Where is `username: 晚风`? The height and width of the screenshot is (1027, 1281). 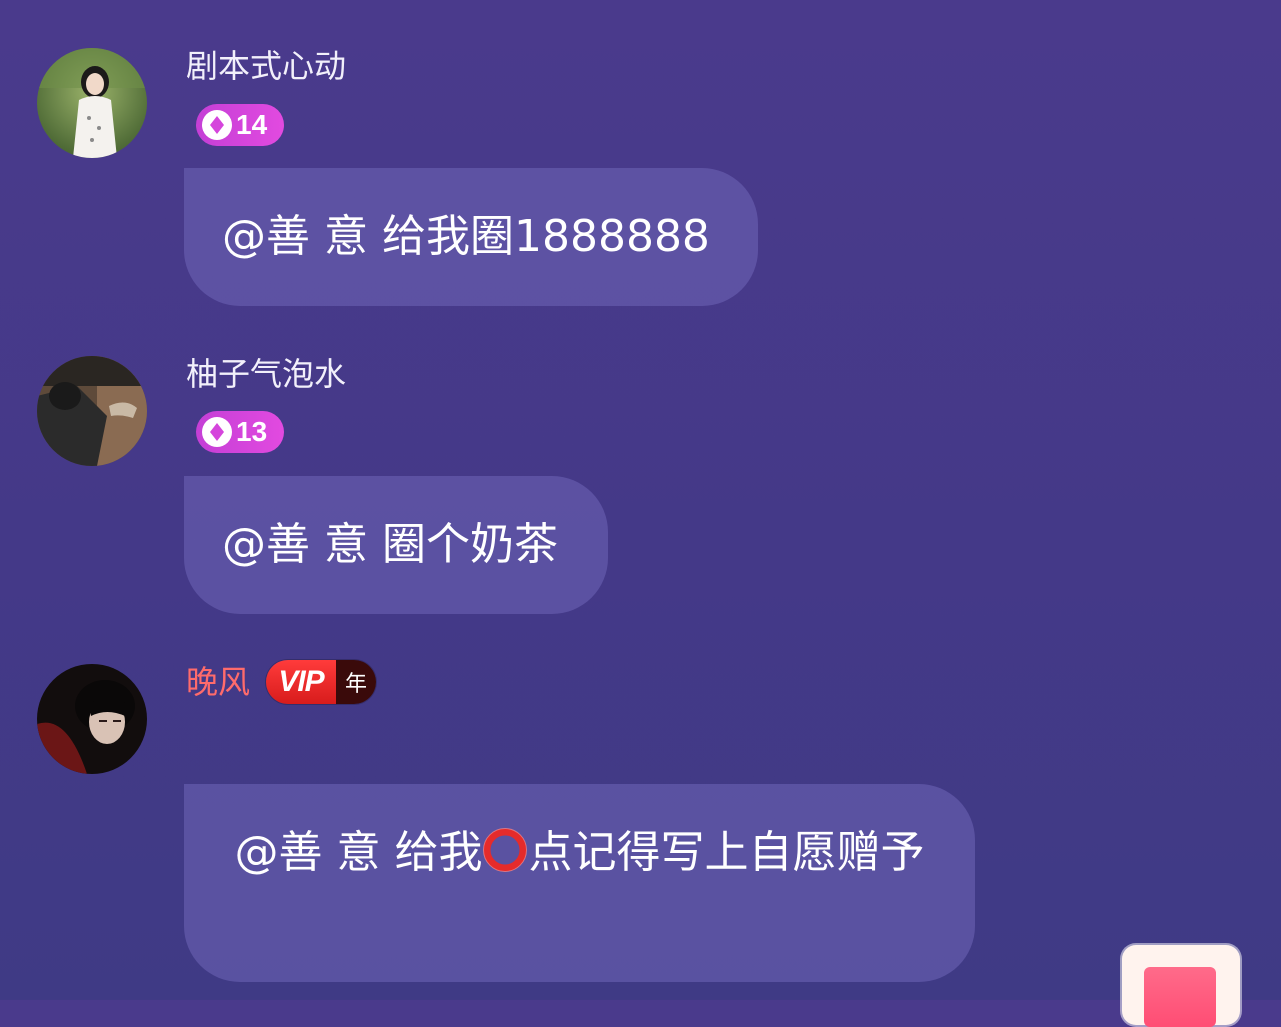 username: 晚风 is located at coordinates (218, 682).